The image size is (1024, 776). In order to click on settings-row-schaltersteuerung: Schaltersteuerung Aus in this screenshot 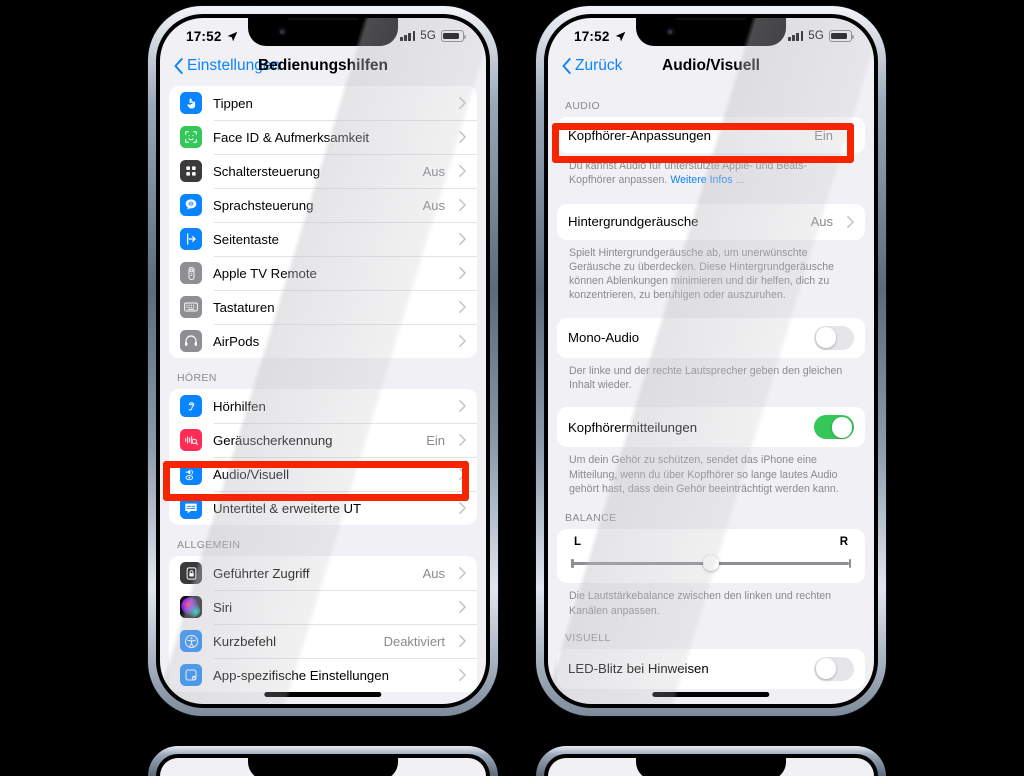, I will do `click(323, 171)`.